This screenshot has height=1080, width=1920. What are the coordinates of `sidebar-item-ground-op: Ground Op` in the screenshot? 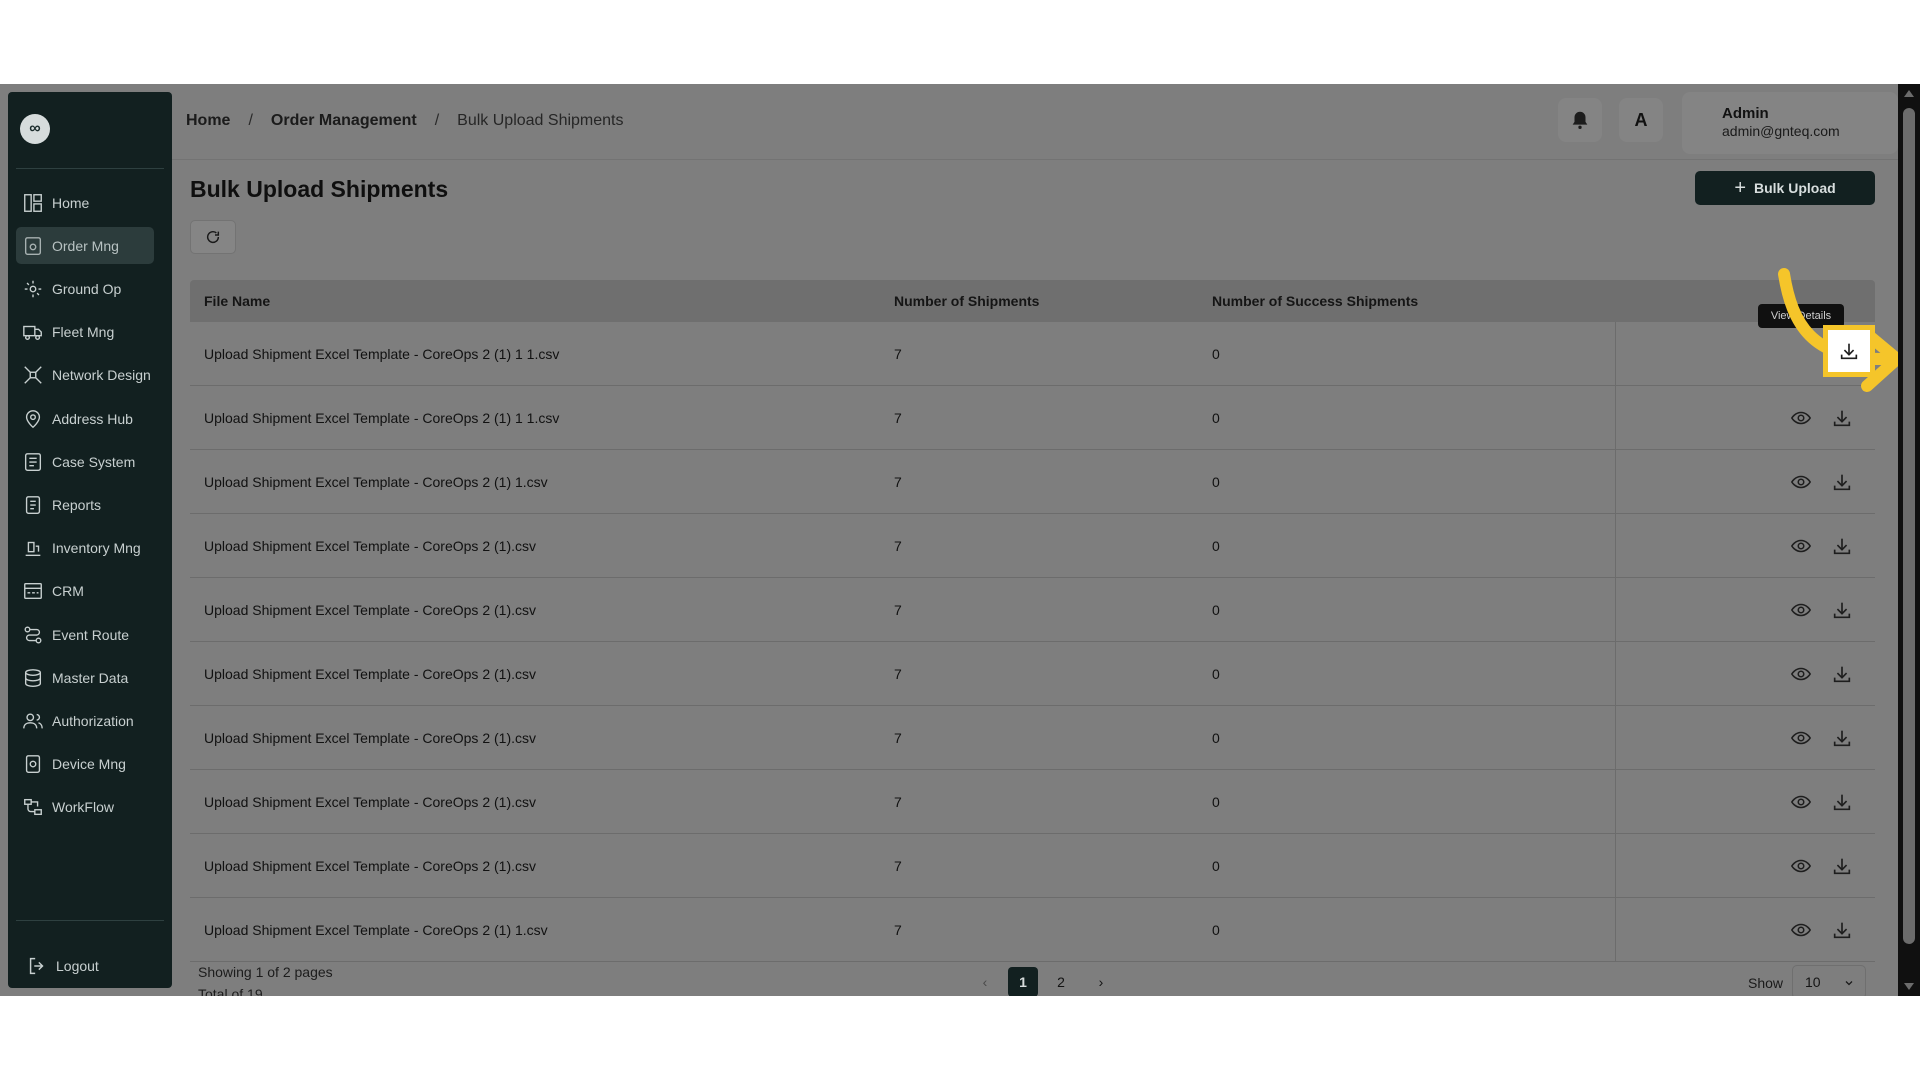 It's located at (85, 288).